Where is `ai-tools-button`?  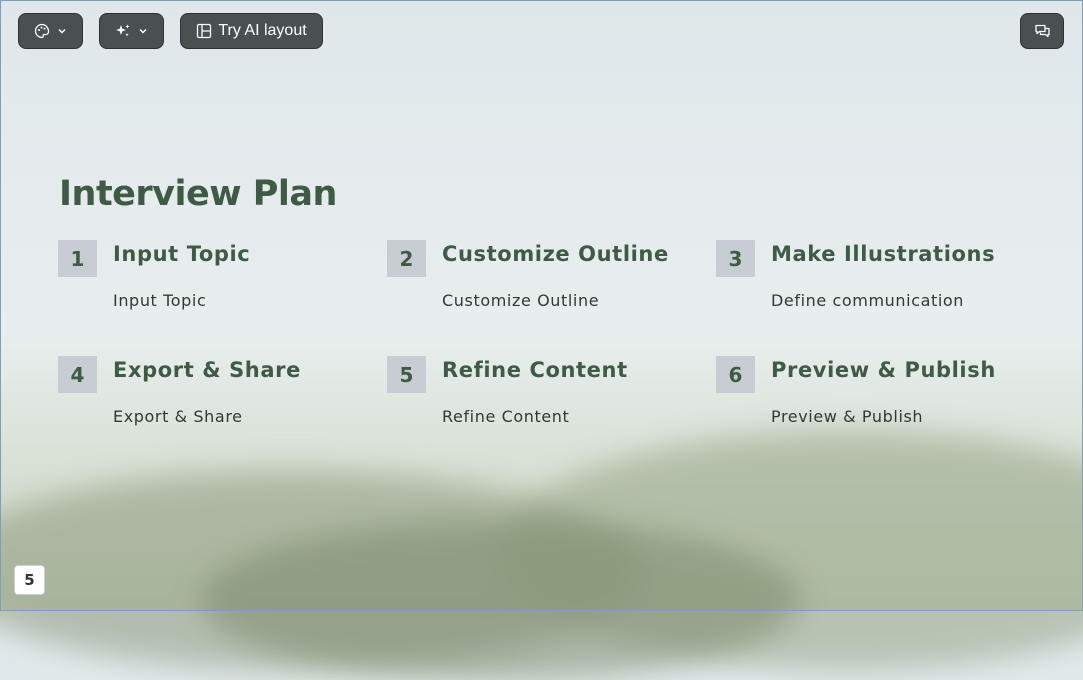
ai-tools-button is located at coordinates (131, 31).